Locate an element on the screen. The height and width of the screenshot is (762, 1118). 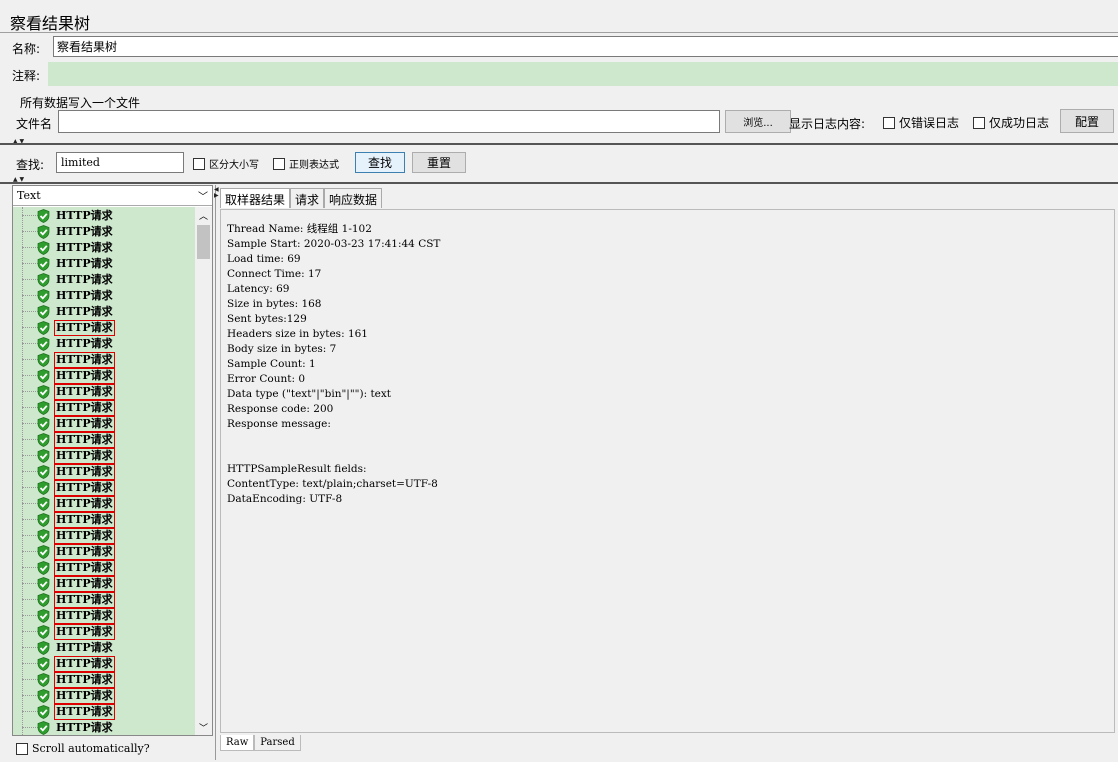
renderer-select: Text ﹀ is located at coordinates (112, 196).